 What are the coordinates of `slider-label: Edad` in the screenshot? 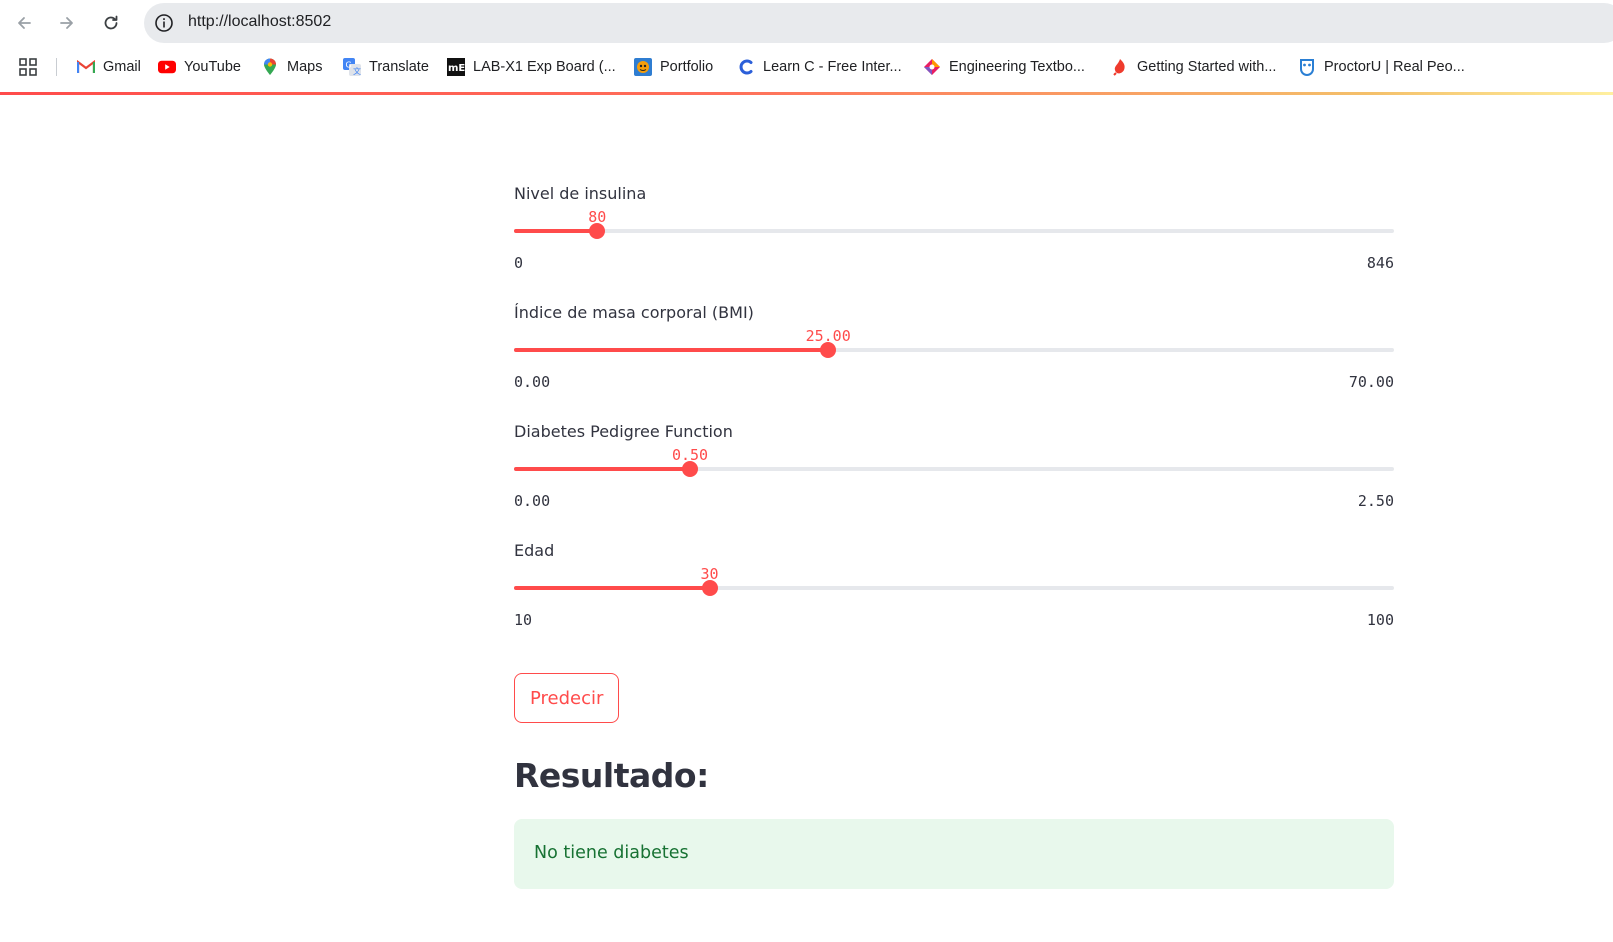 It's located at (534, 550).